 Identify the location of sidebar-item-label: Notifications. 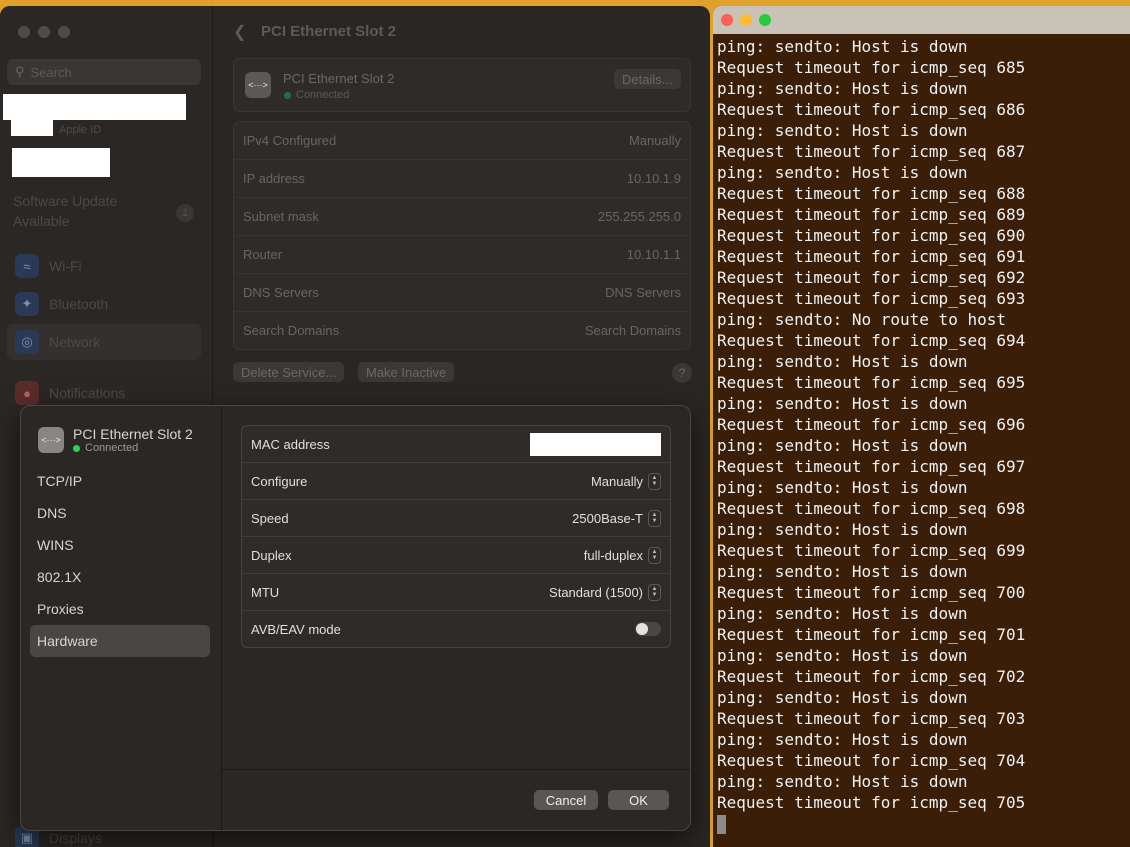
(87, 393).